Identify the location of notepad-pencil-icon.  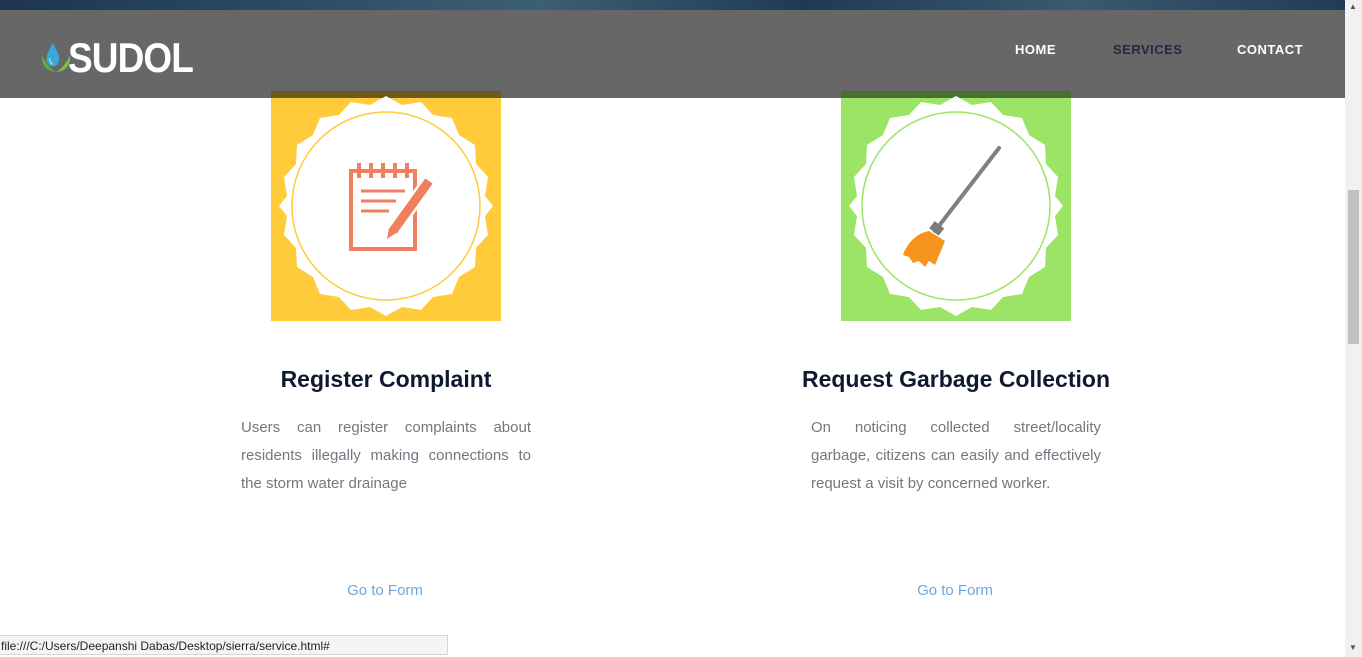
(386, 206).